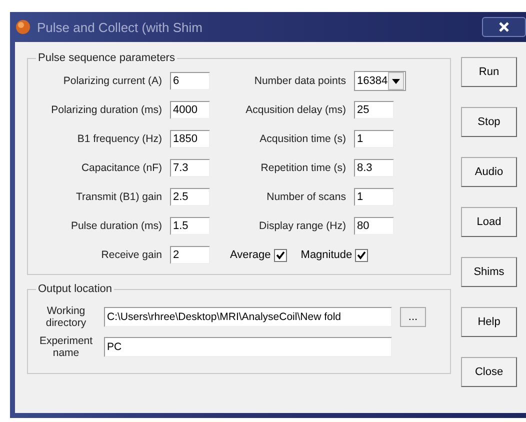 Image resolution: width=526 pixels, height=422 pixels. I want to click on input-field: 7.3, so click(190, 168).